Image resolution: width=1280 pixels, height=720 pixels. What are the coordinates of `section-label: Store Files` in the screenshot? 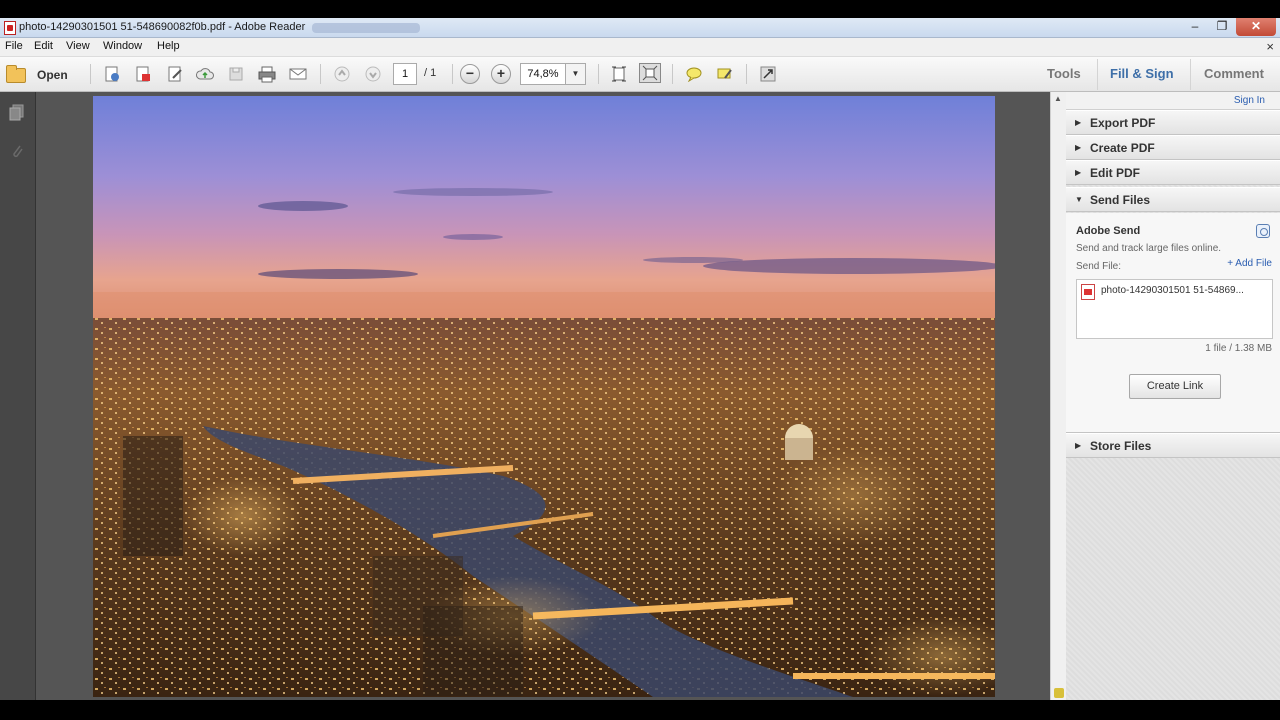 It's located at (1121, 446).